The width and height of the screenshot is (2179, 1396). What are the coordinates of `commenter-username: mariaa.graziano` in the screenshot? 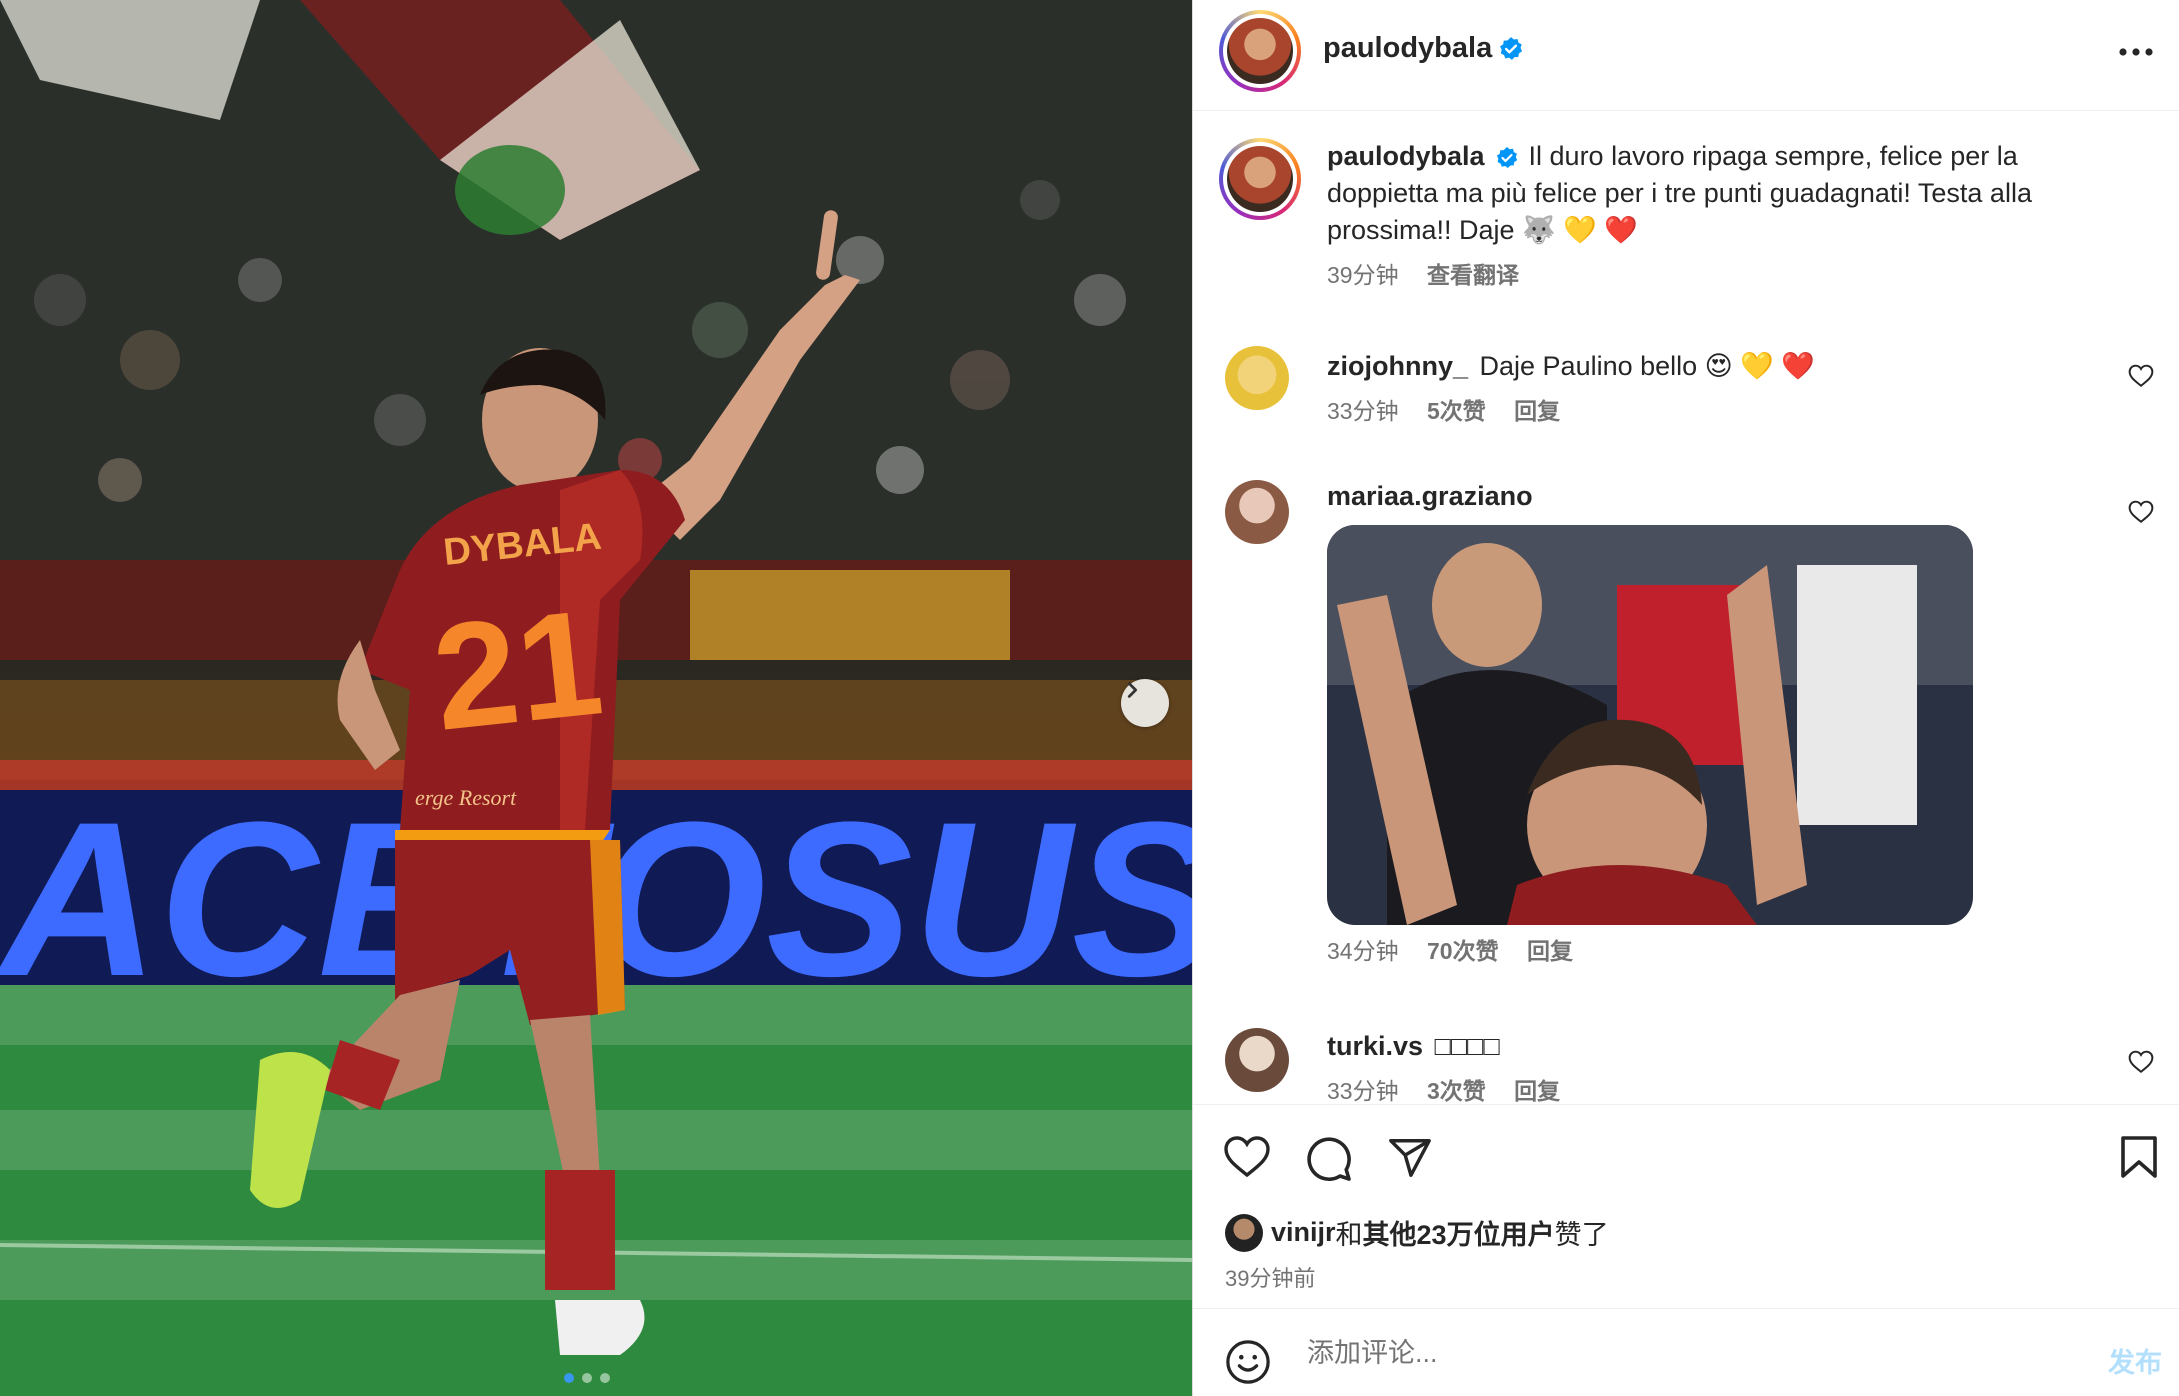 It's located at (1430, 496).